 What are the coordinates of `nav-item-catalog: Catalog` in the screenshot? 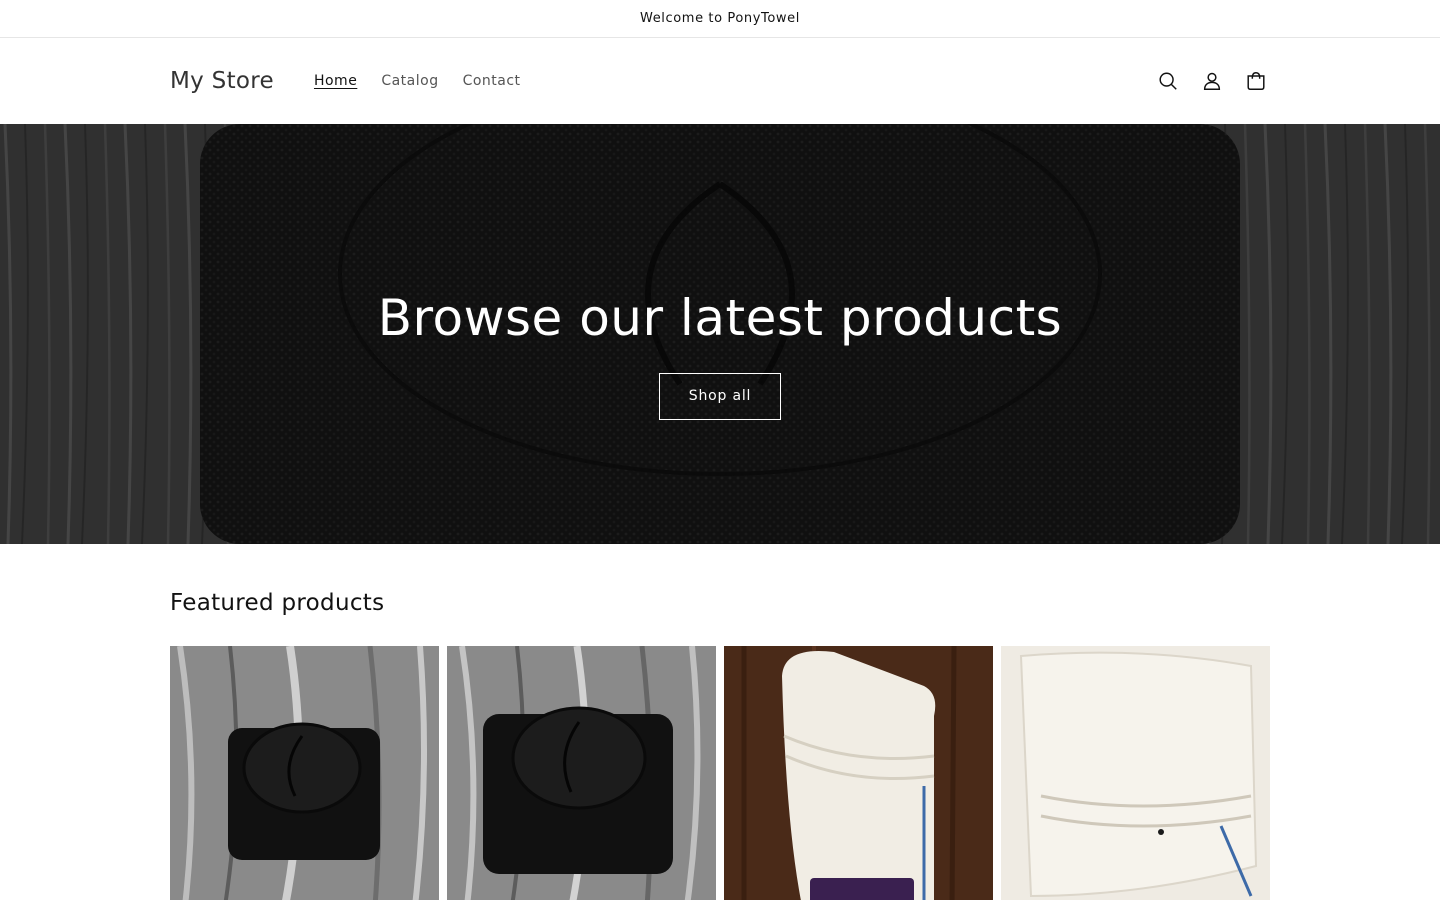 It's located at (409, 81).